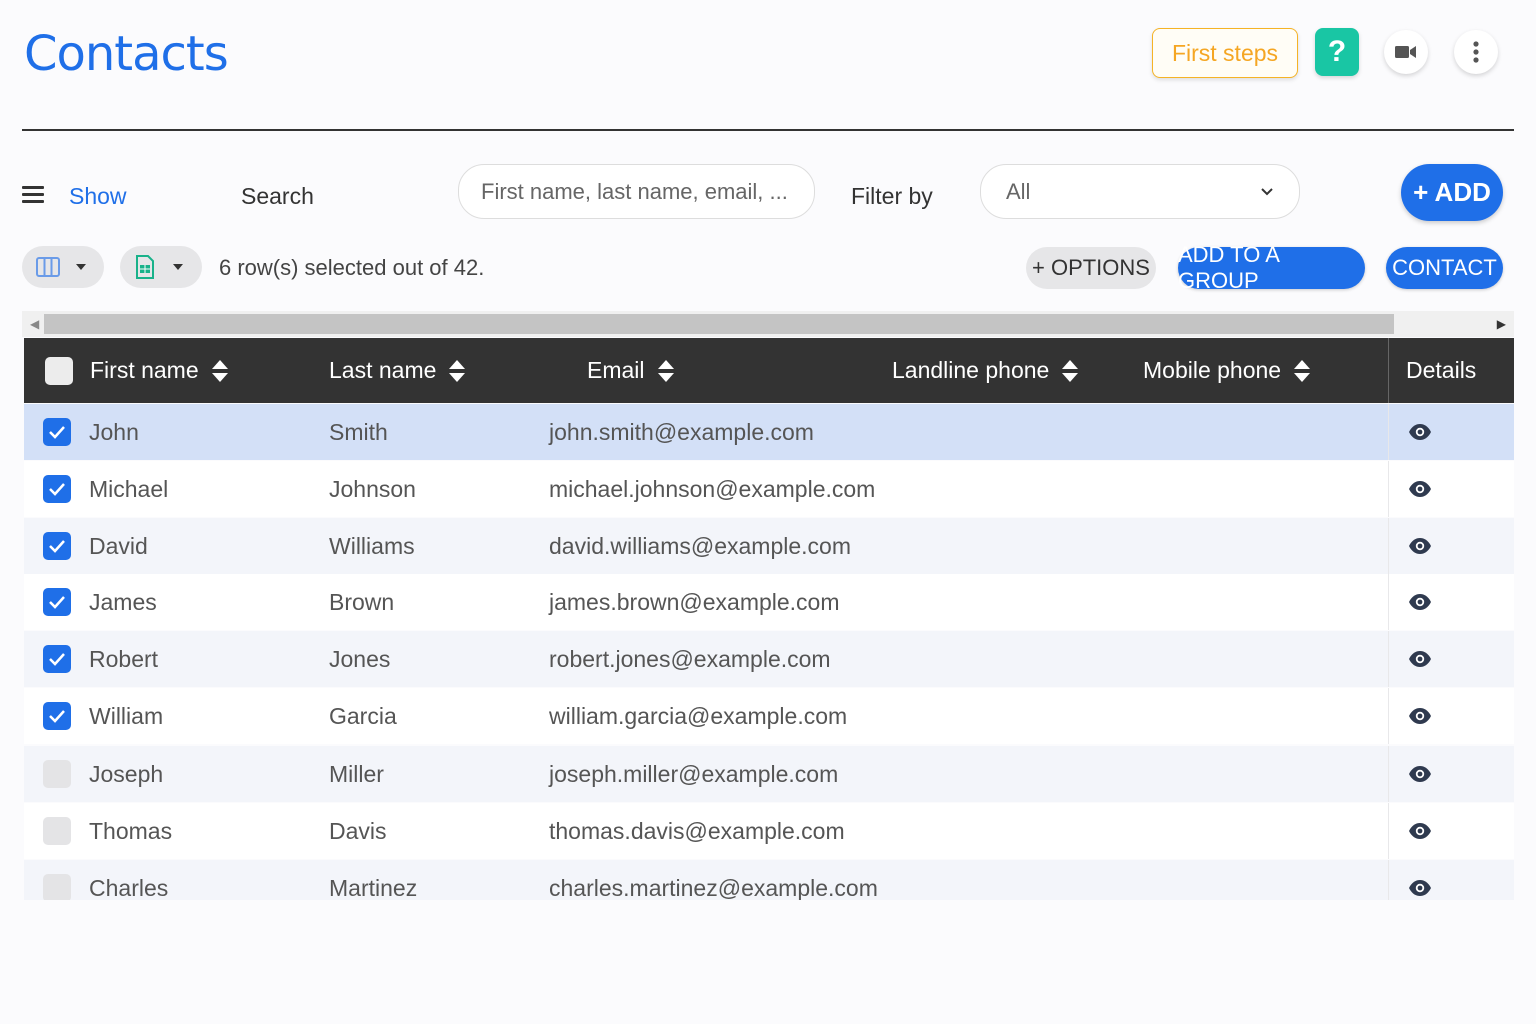 This screenshot has height=1024, width=1536. I want to click on spreadsheet-icon, so click(145, 267).